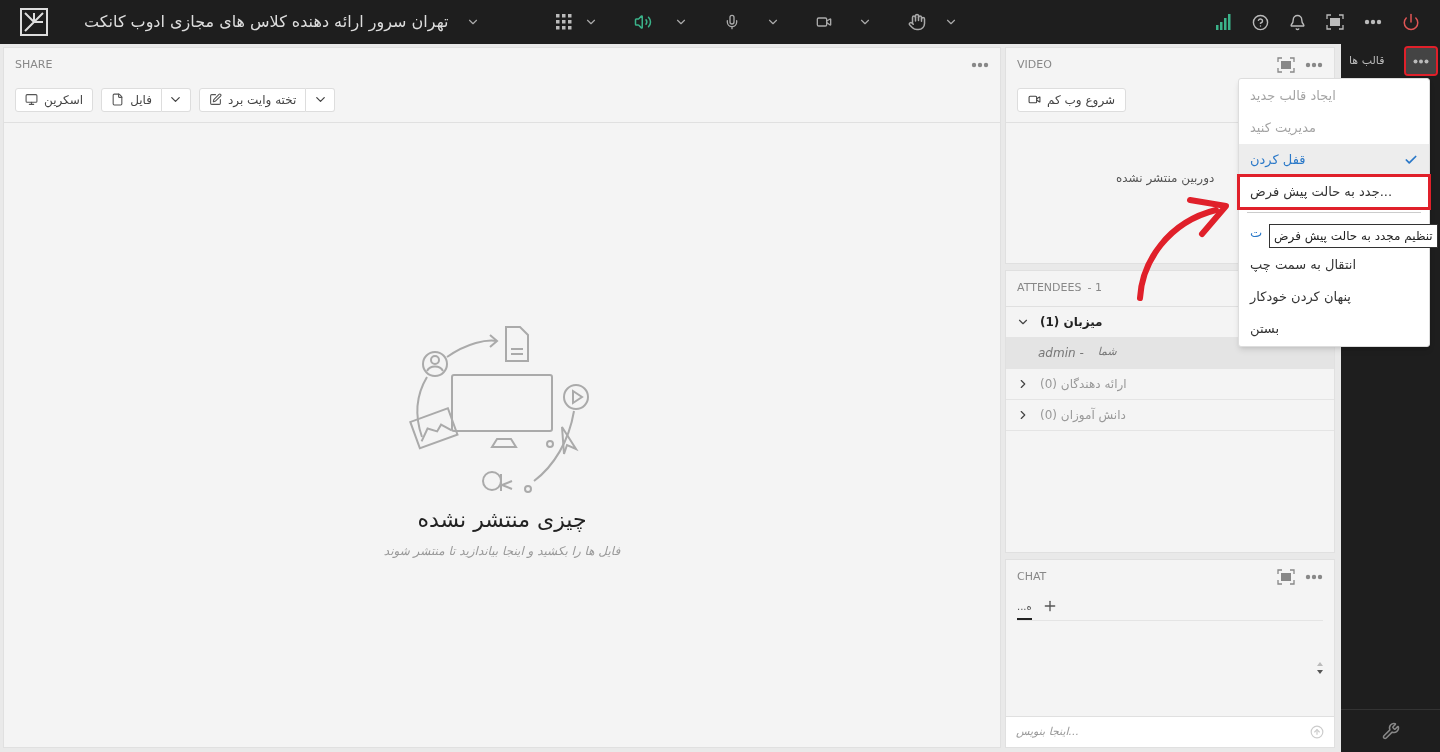  I want to click on meeting-title: تهران سرور ارائه دهنده کلاس های مجازی ادوب کانکت, so click(266, 22).